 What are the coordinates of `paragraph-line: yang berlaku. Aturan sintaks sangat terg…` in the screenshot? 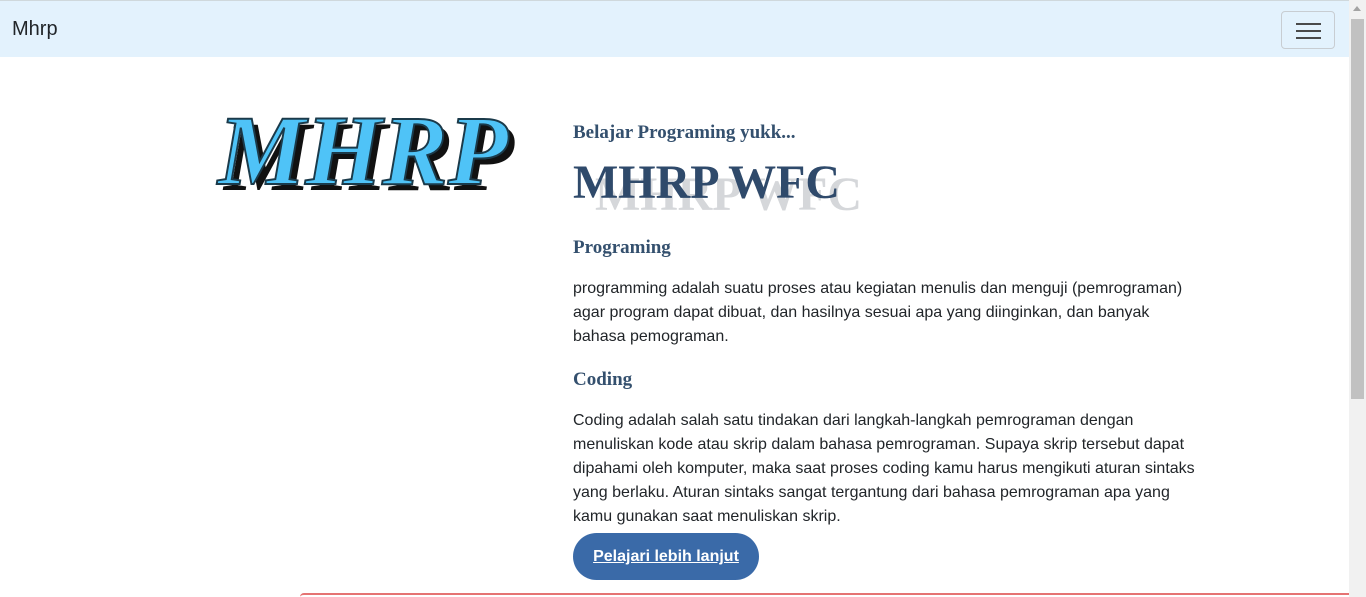 It's located at (871, 492).